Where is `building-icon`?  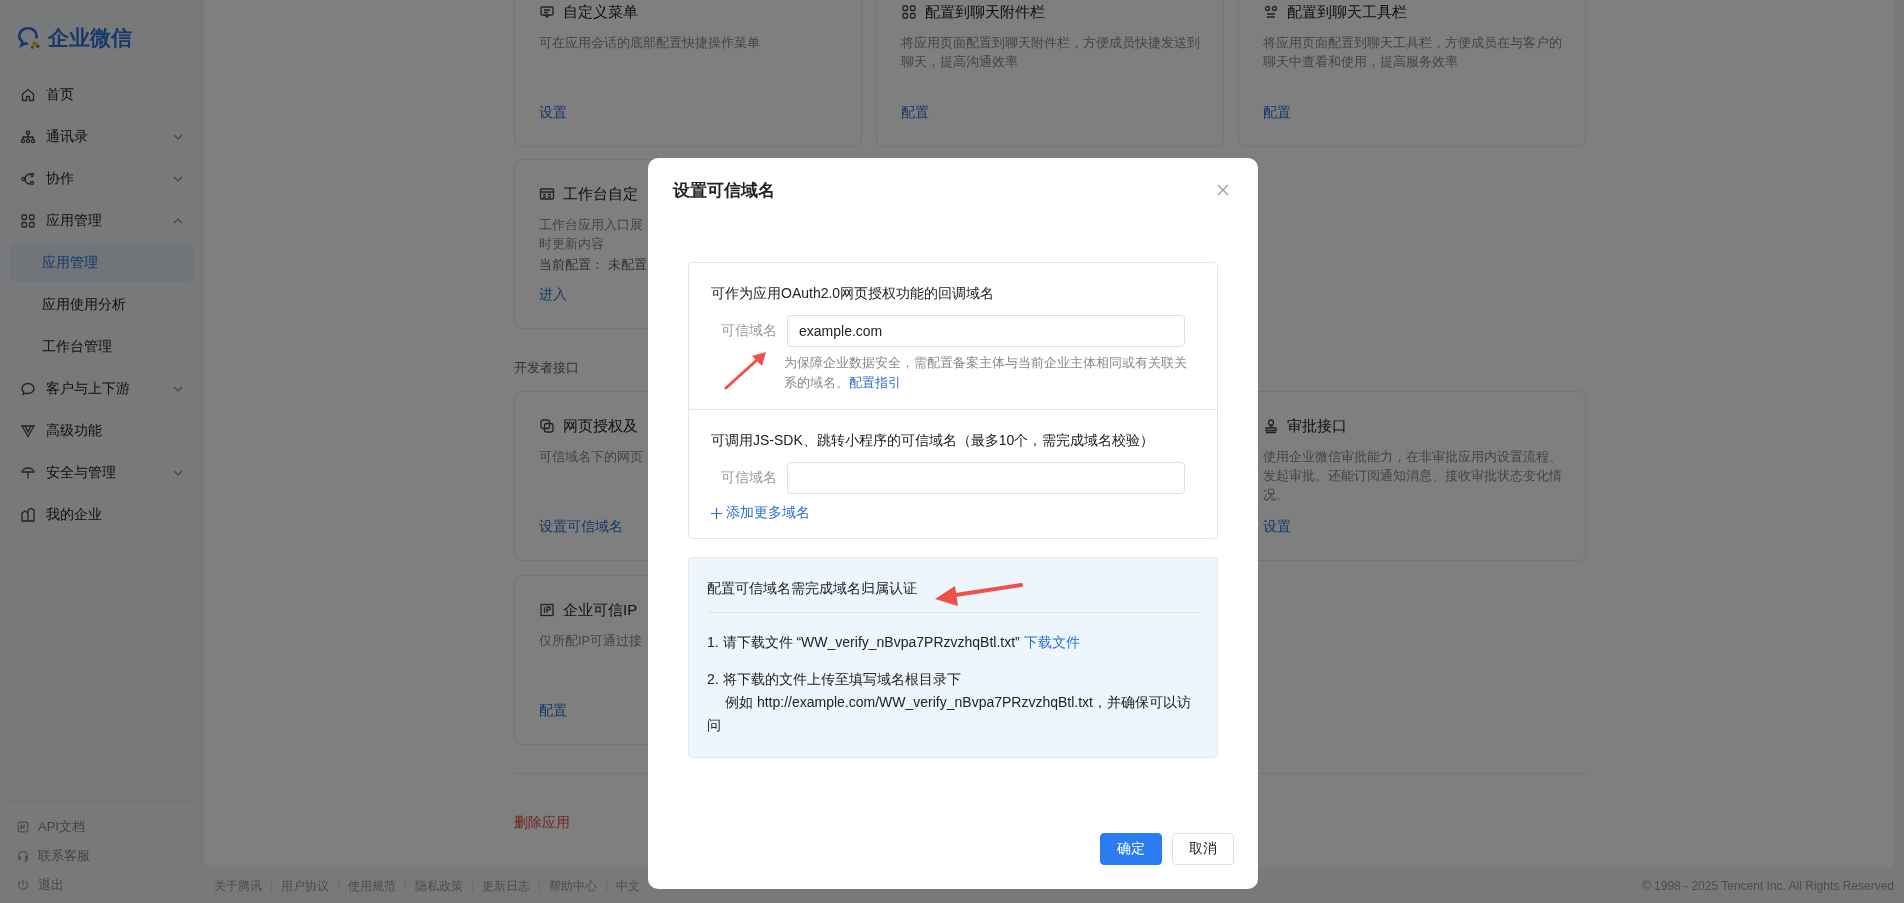
building-icon is located at coordinates (28, 515).